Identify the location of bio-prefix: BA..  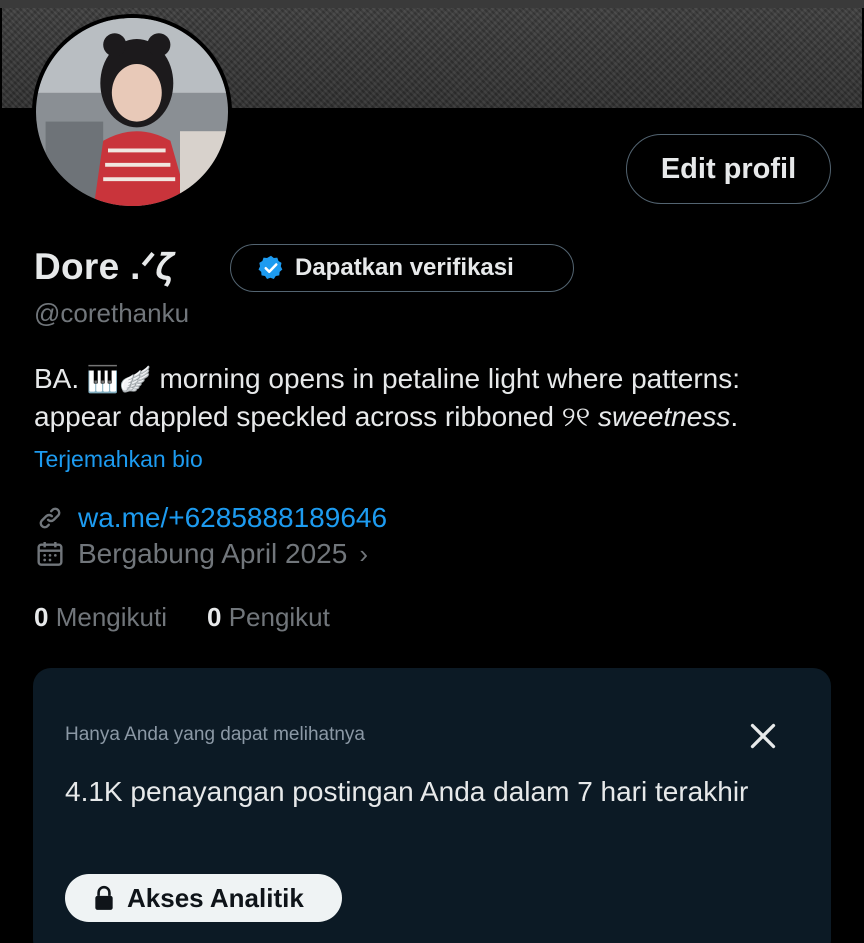
(57, 378).